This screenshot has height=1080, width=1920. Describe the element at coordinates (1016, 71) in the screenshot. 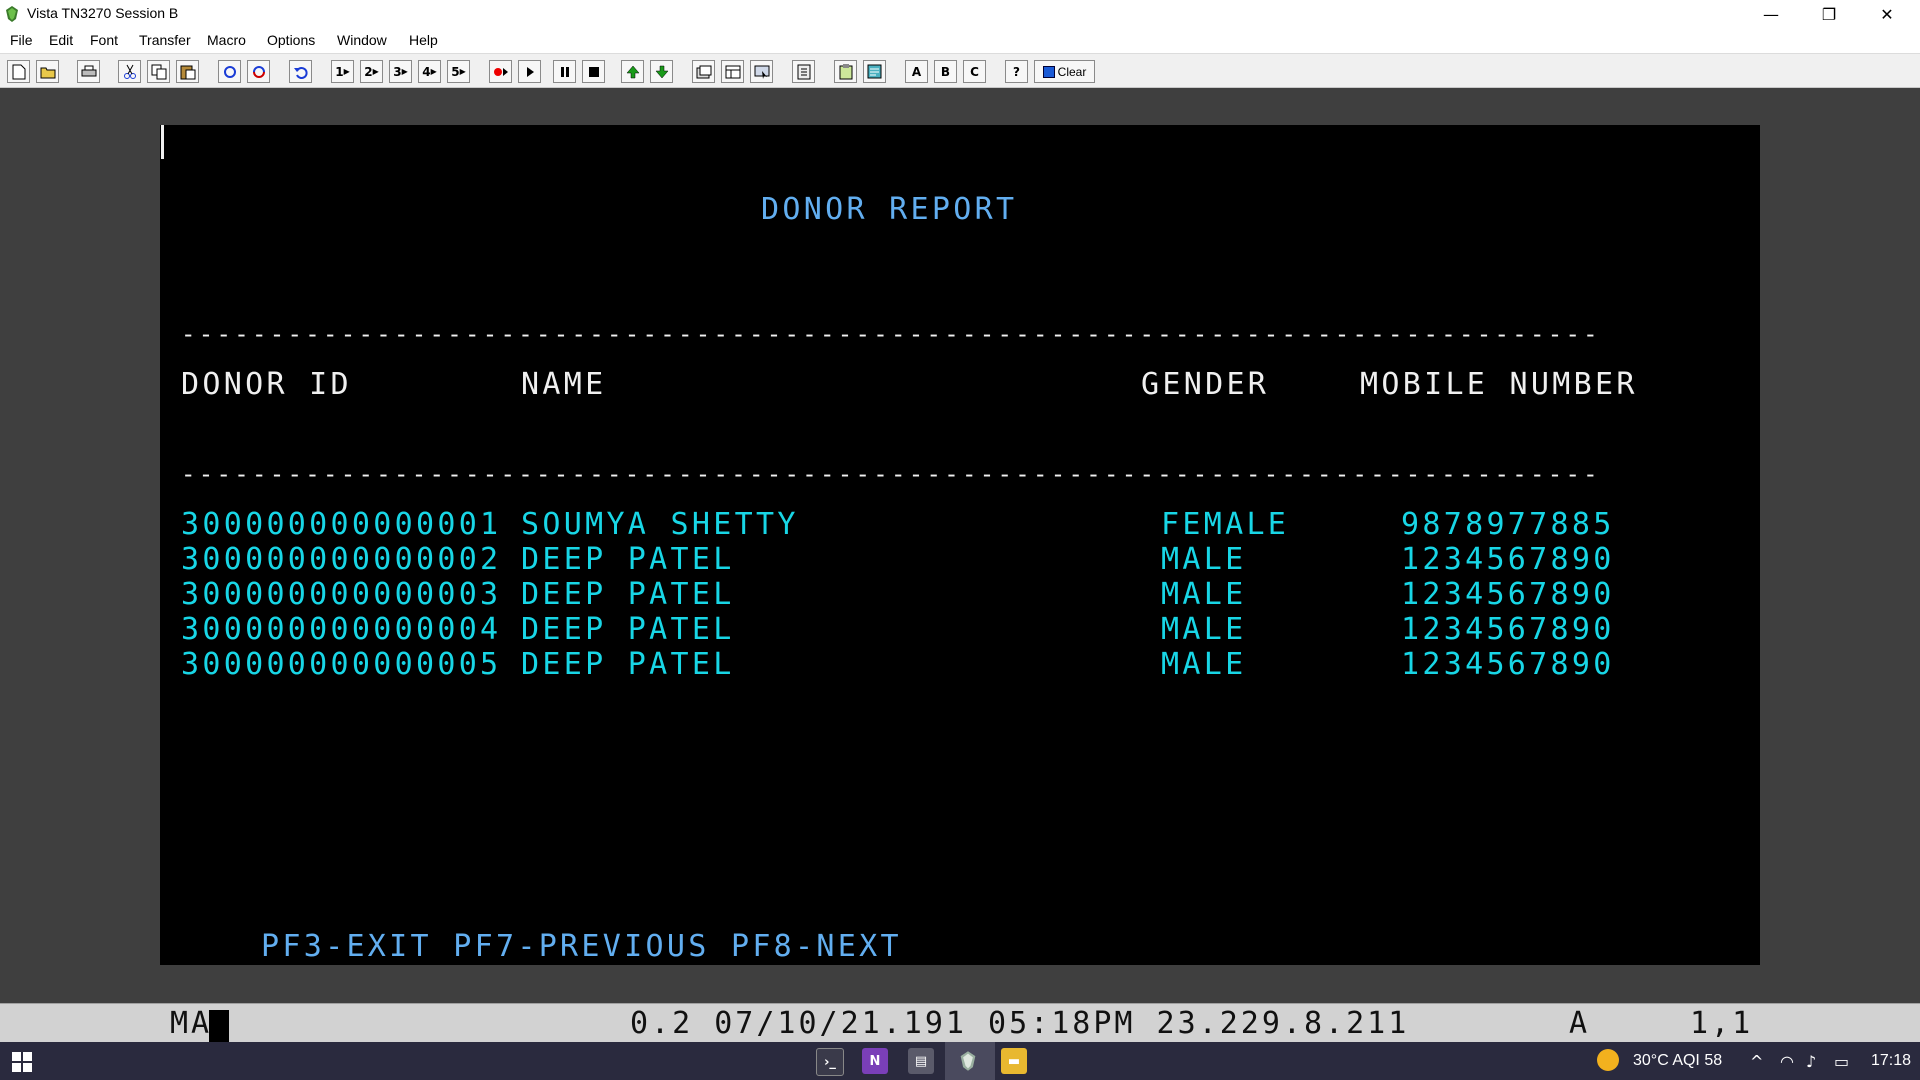

I see `help-button: ?` at that location.